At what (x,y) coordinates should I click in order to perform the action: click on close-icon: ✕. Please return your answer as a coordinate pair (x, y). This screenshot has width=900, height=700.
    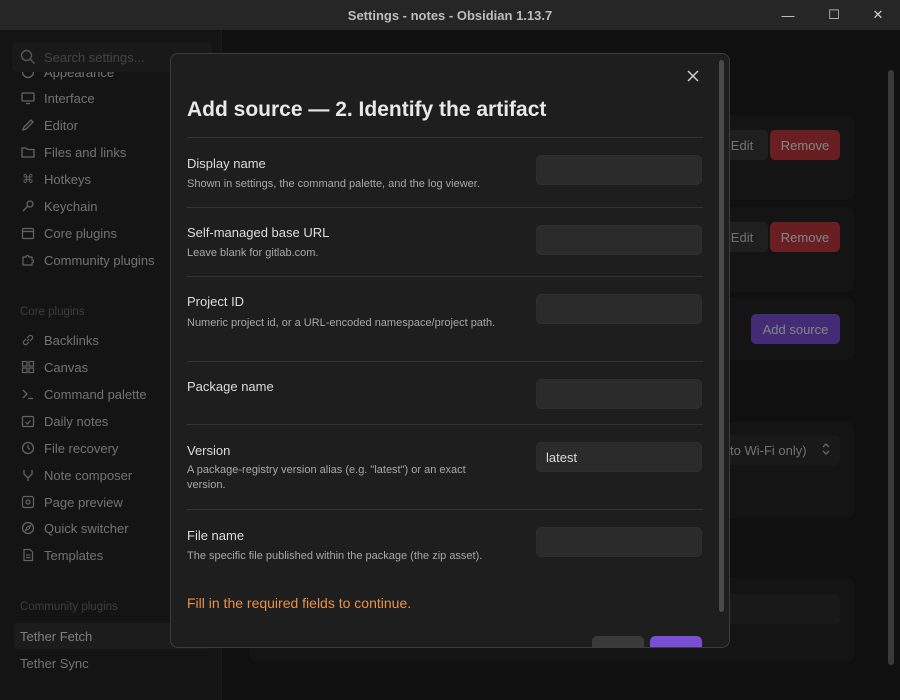
    Looking at the image, I should click on (878, 14).